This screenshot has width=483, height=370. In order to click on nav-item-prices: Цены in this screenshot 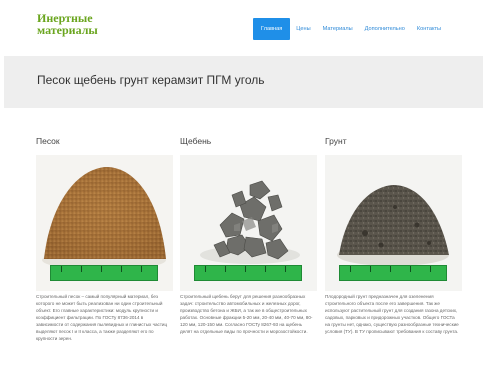, I will do `click(303, 29)`.